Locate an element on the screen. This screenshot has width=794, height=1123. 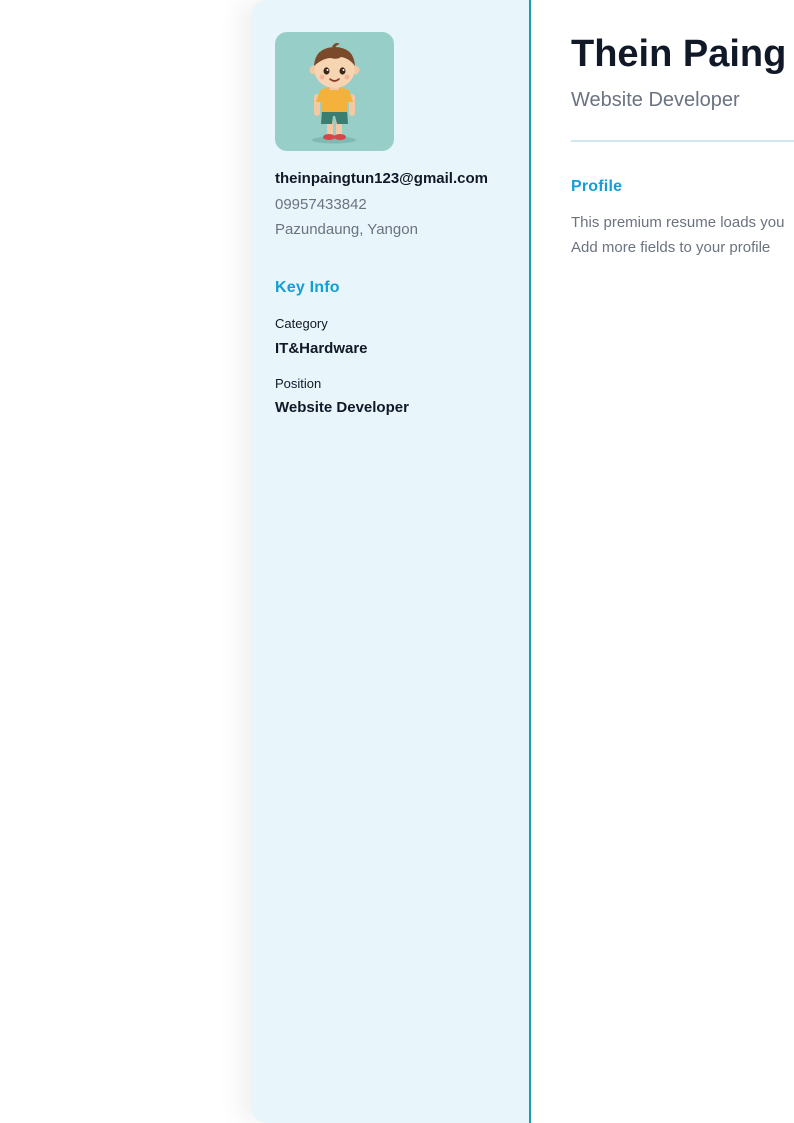
avatar is located at coordinates (334, 91).